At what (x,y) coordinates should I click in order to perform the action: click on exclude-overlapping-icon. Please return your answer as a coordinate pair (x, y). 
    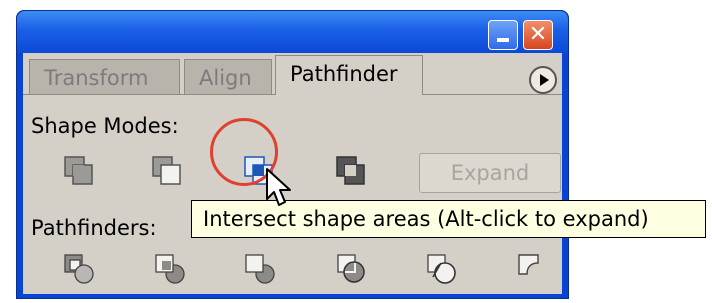
    Looking at the image, I should click on (350, 170).